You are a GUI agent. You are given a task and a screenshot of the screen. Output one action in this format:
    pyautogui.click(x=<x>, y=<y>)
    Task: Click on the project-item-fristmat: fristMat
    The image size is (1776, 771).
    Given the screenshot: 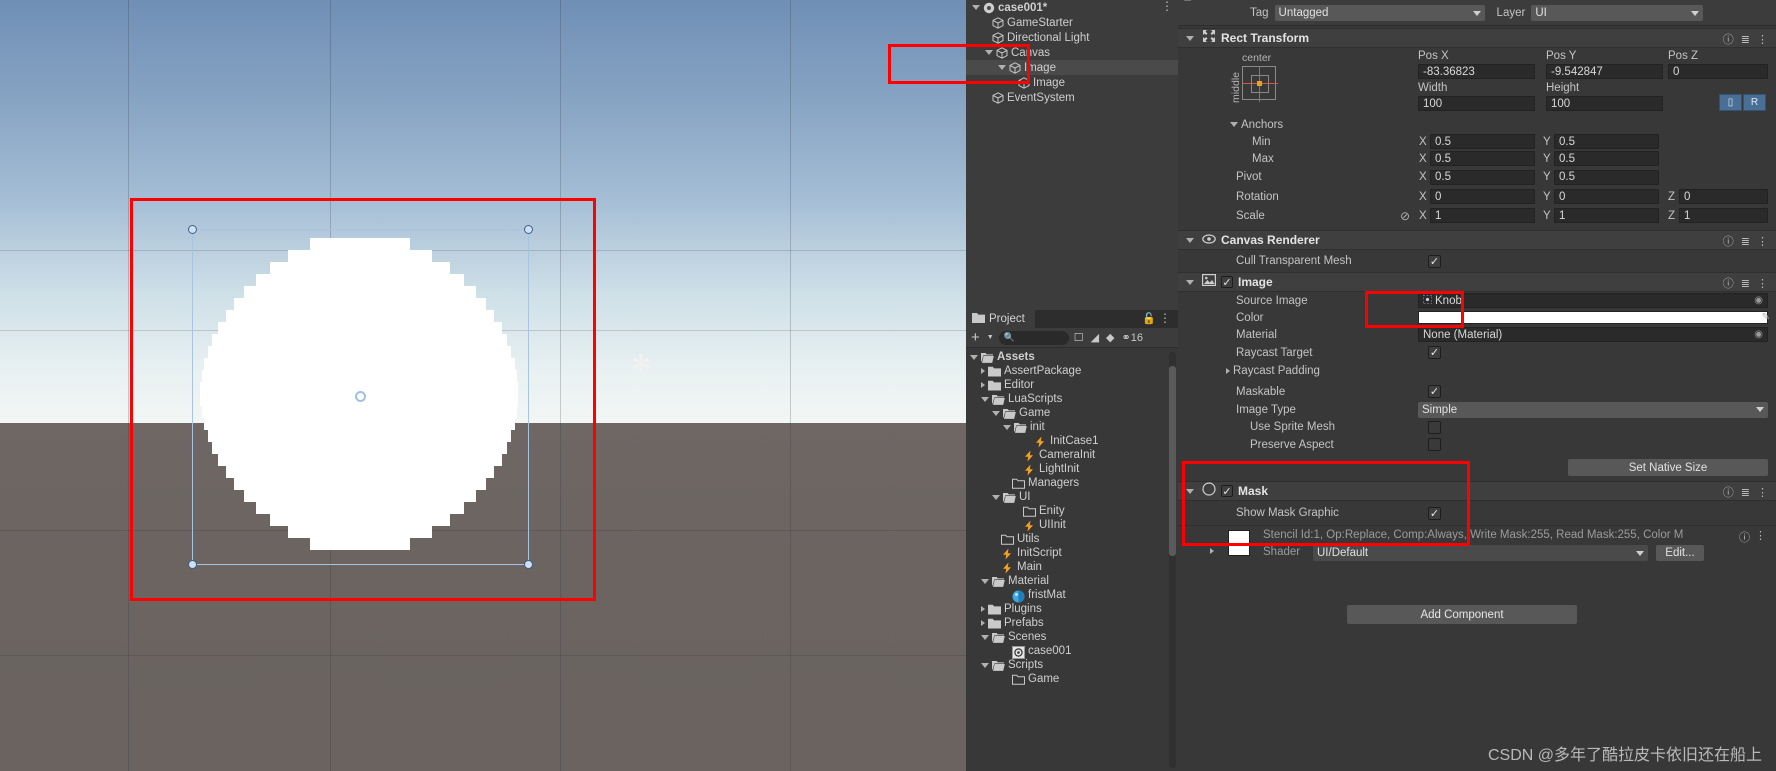 What is the action you would take?
    pyautogui.click(x=1072, y=595)
    